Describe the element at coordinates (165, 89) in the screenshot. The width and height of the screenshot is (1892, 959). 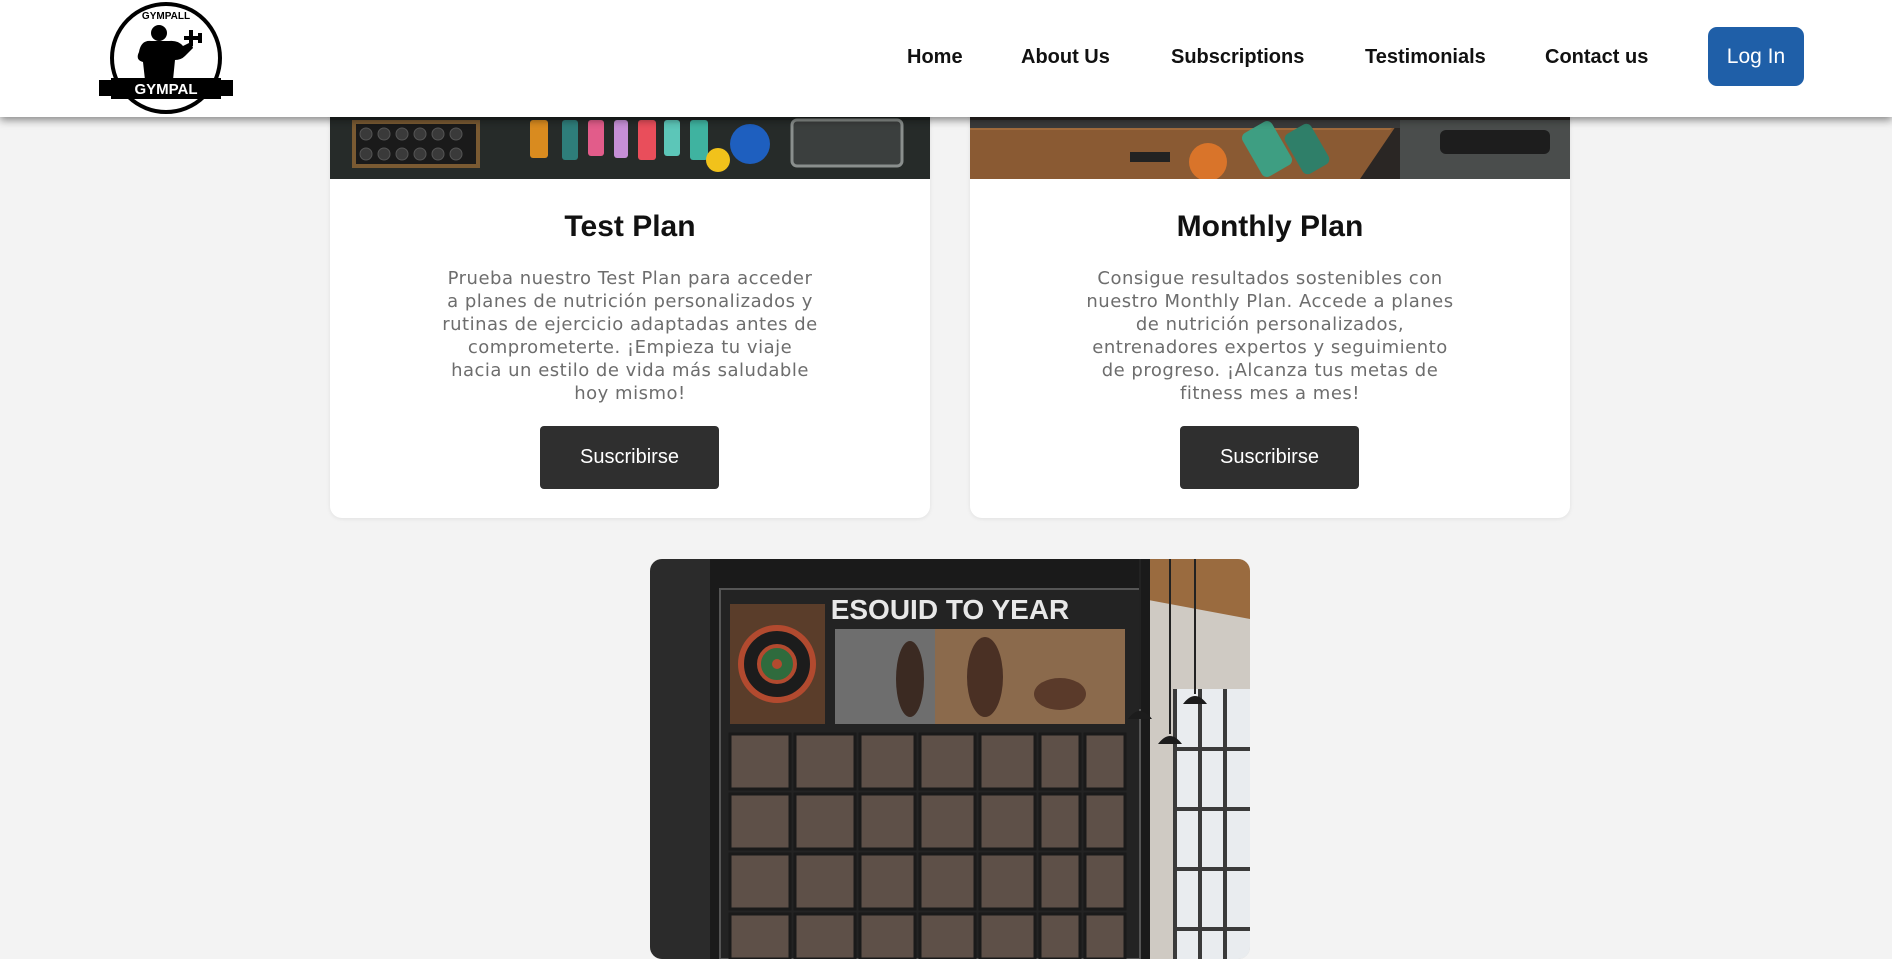
I see `logo-banner-text: GYMPAL` at that location.